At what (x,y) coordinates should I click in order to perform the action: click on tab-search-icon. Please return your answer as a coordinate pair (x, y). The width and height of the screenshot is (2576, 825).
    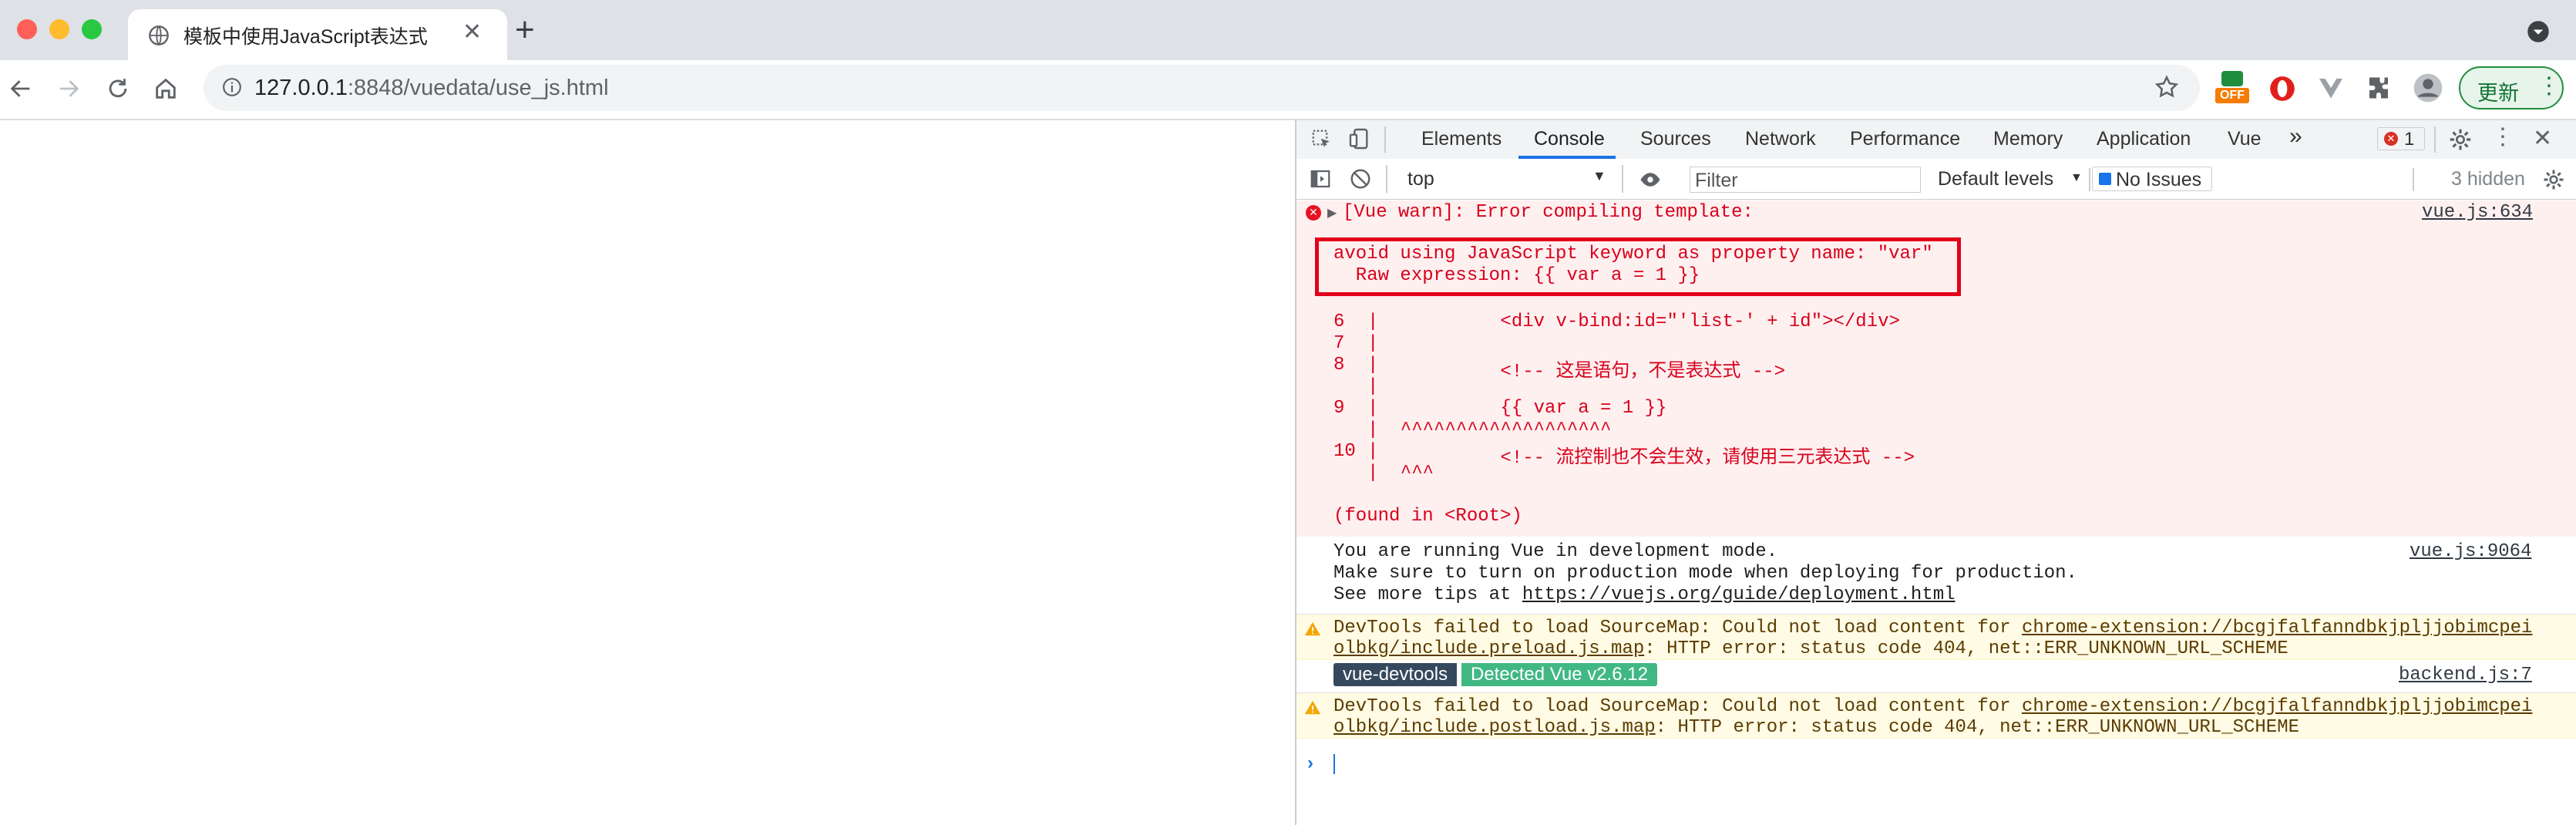
    Looking at the image, I should click on (2538, 31).